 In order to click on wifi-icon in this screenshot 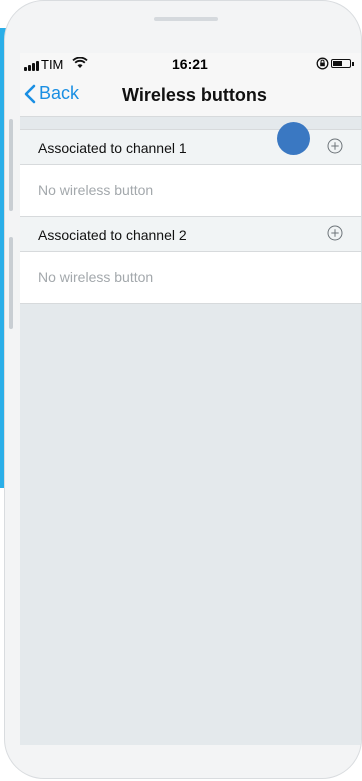, I will do `click(80, 64)`.